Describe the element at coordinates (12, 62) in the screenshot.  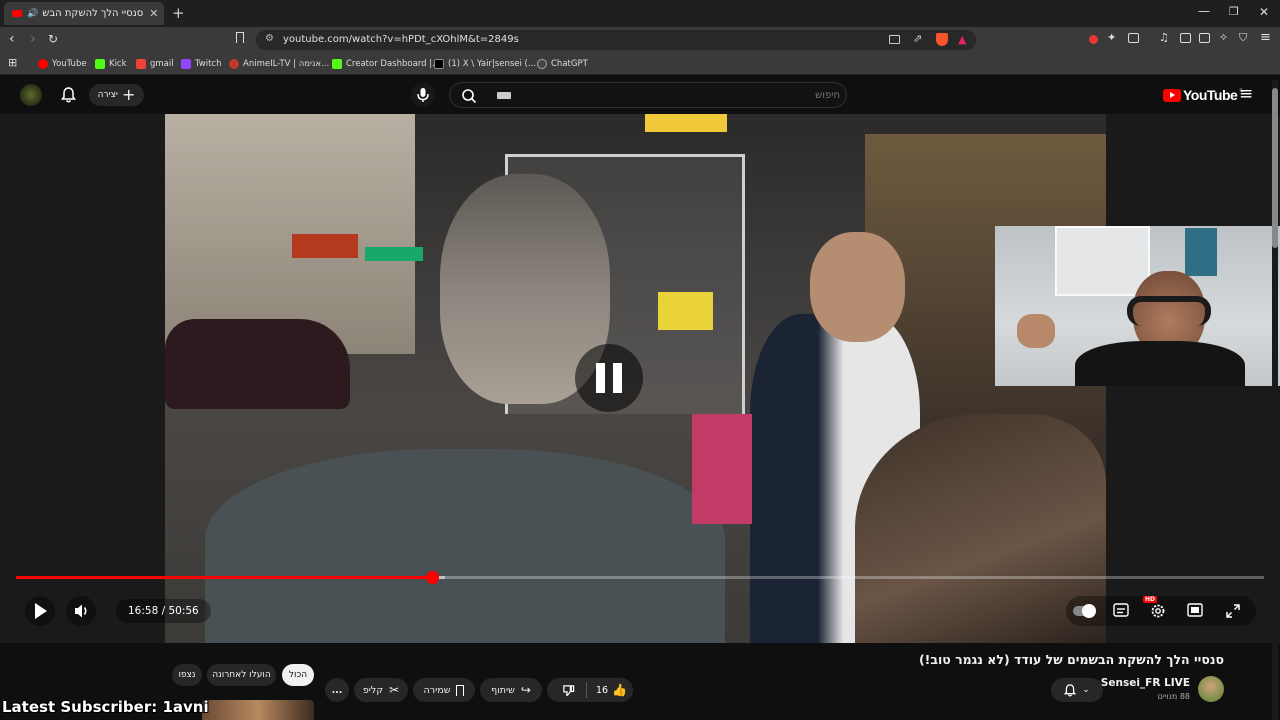
I see `apps-icon: ⊞` at that location.